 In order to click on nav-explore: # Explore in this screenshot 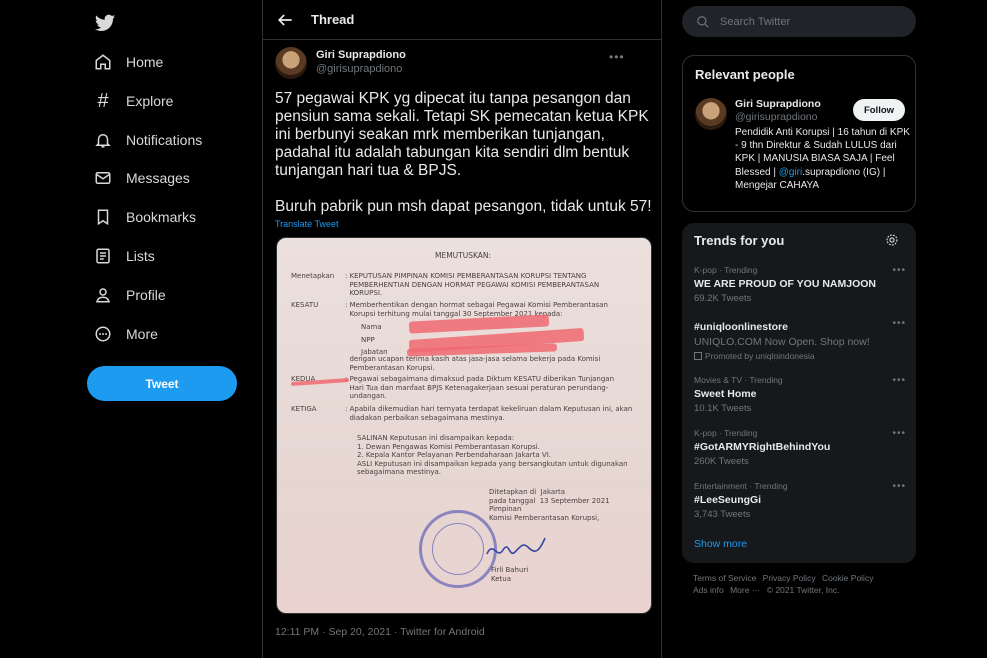, I will do `click(132, 101)`.